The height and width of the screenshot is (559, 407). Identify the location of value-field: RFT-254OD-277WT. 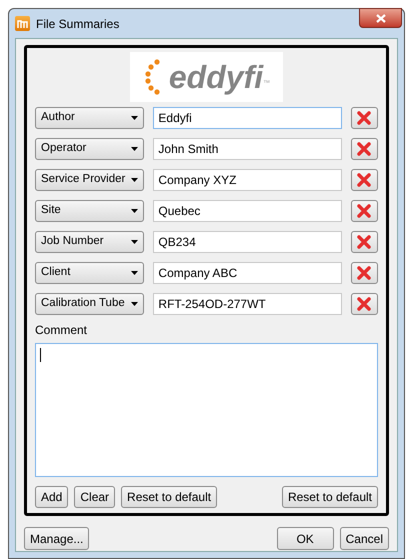
(247, 304).